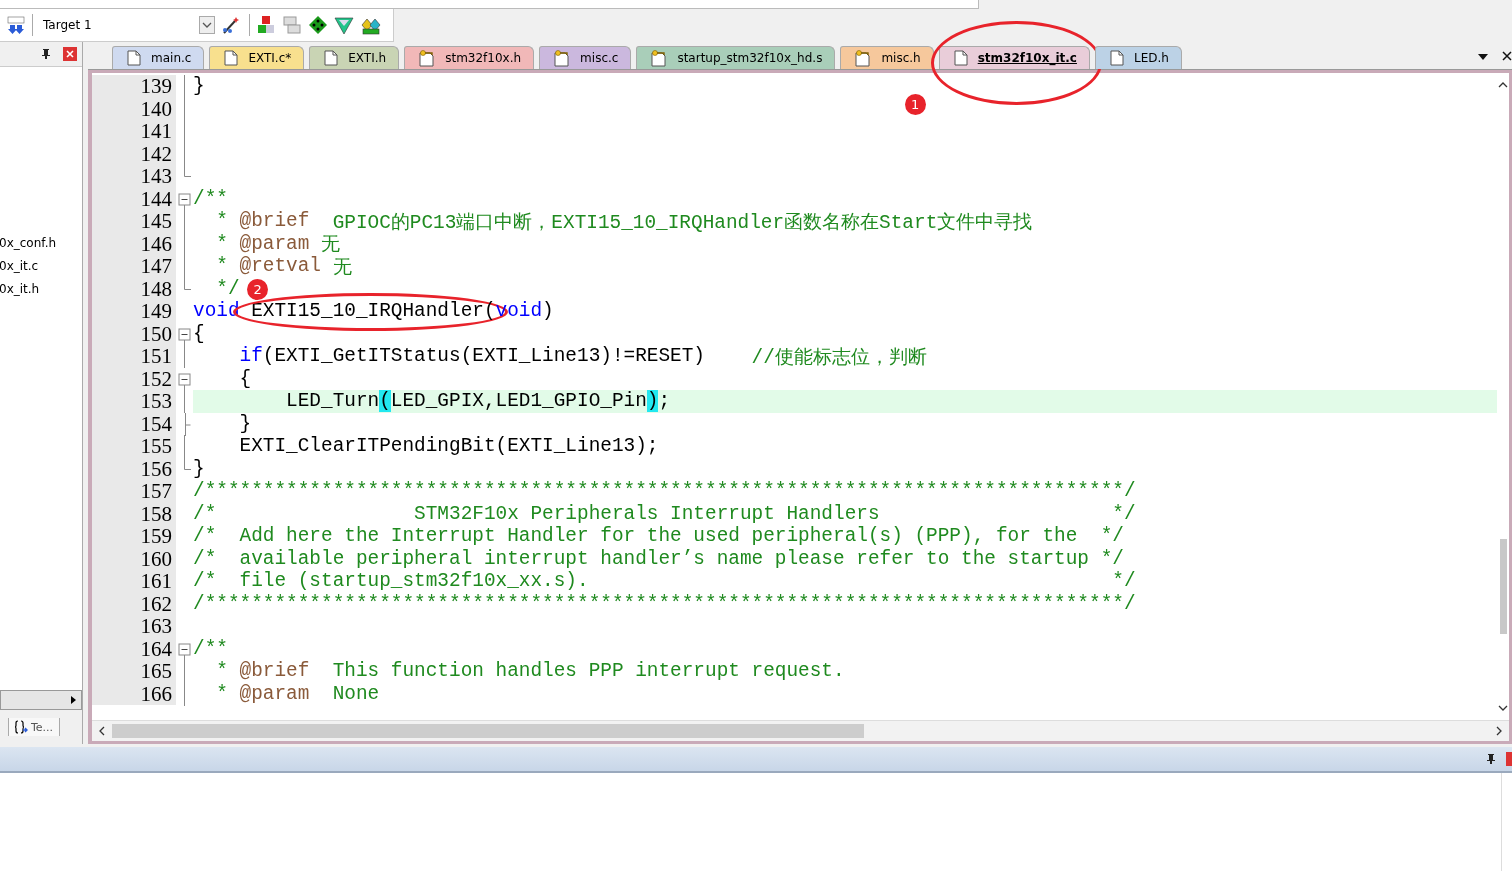 Image resolution: width=1512 pixels, height=871 pixels. I want to click on dropdown-icon, so click(207, 25).